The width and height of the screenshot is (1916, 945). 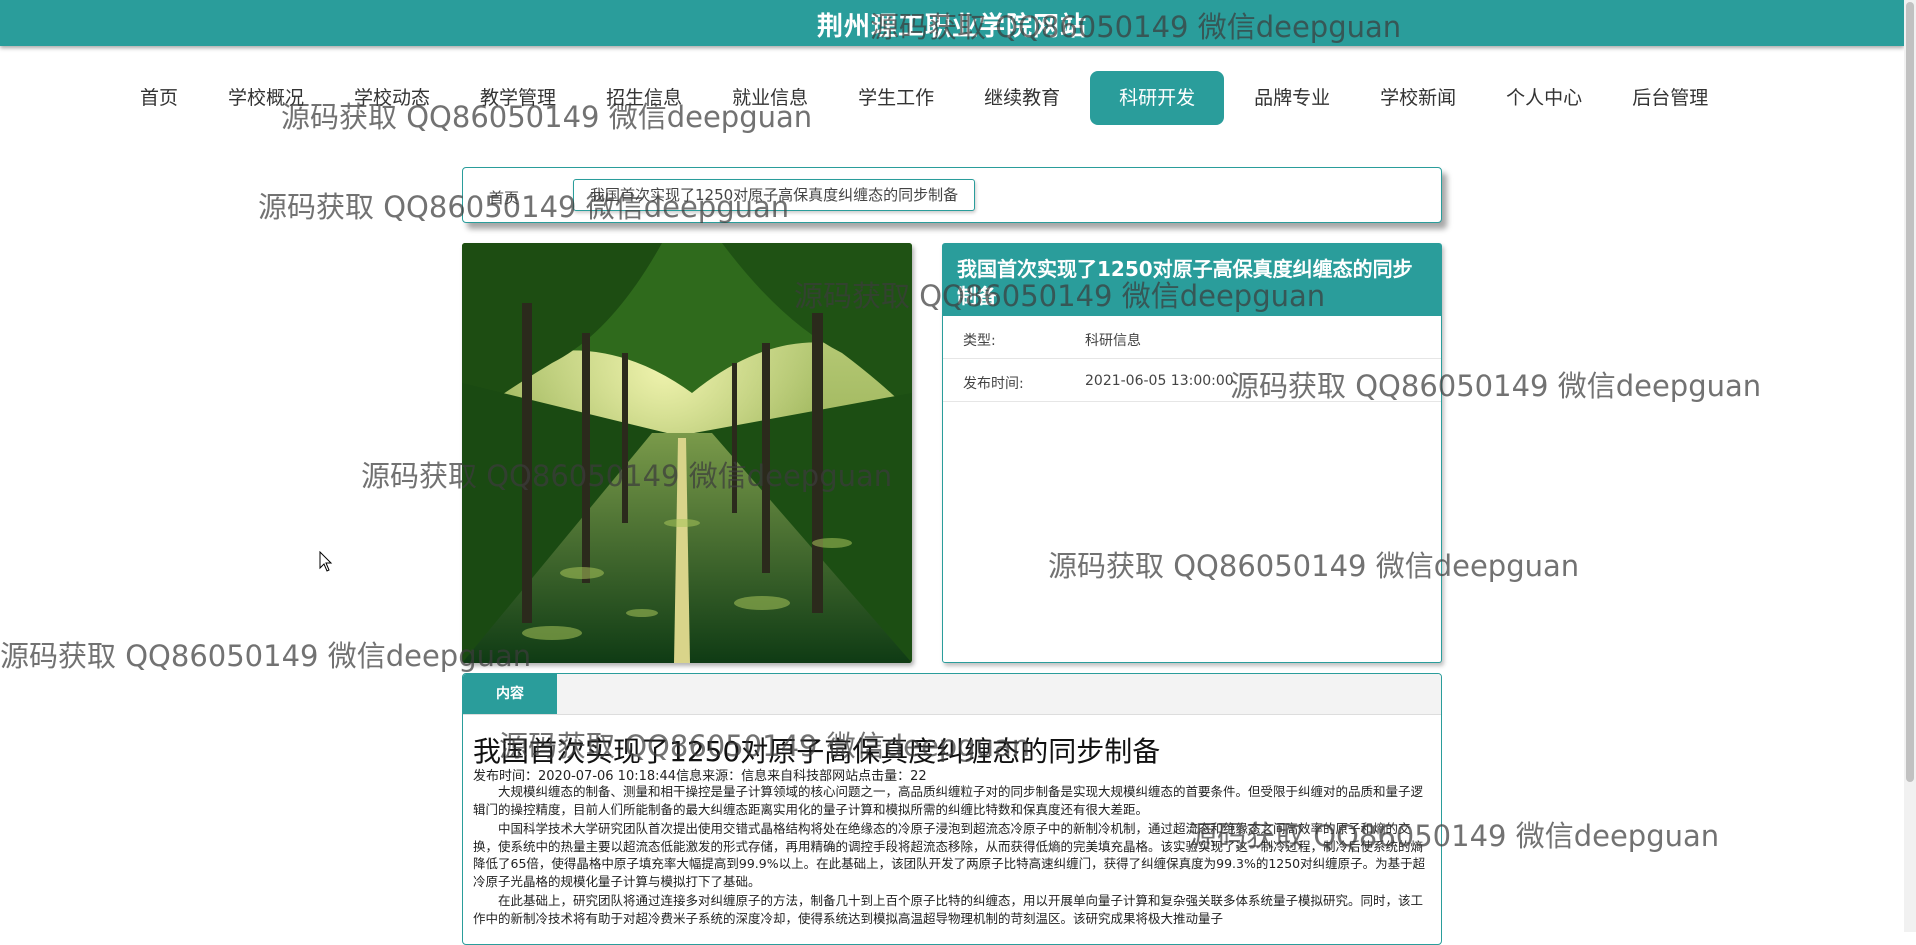 I want to click on nav-item-employment: 就业信息, so click(x=770, y=98).